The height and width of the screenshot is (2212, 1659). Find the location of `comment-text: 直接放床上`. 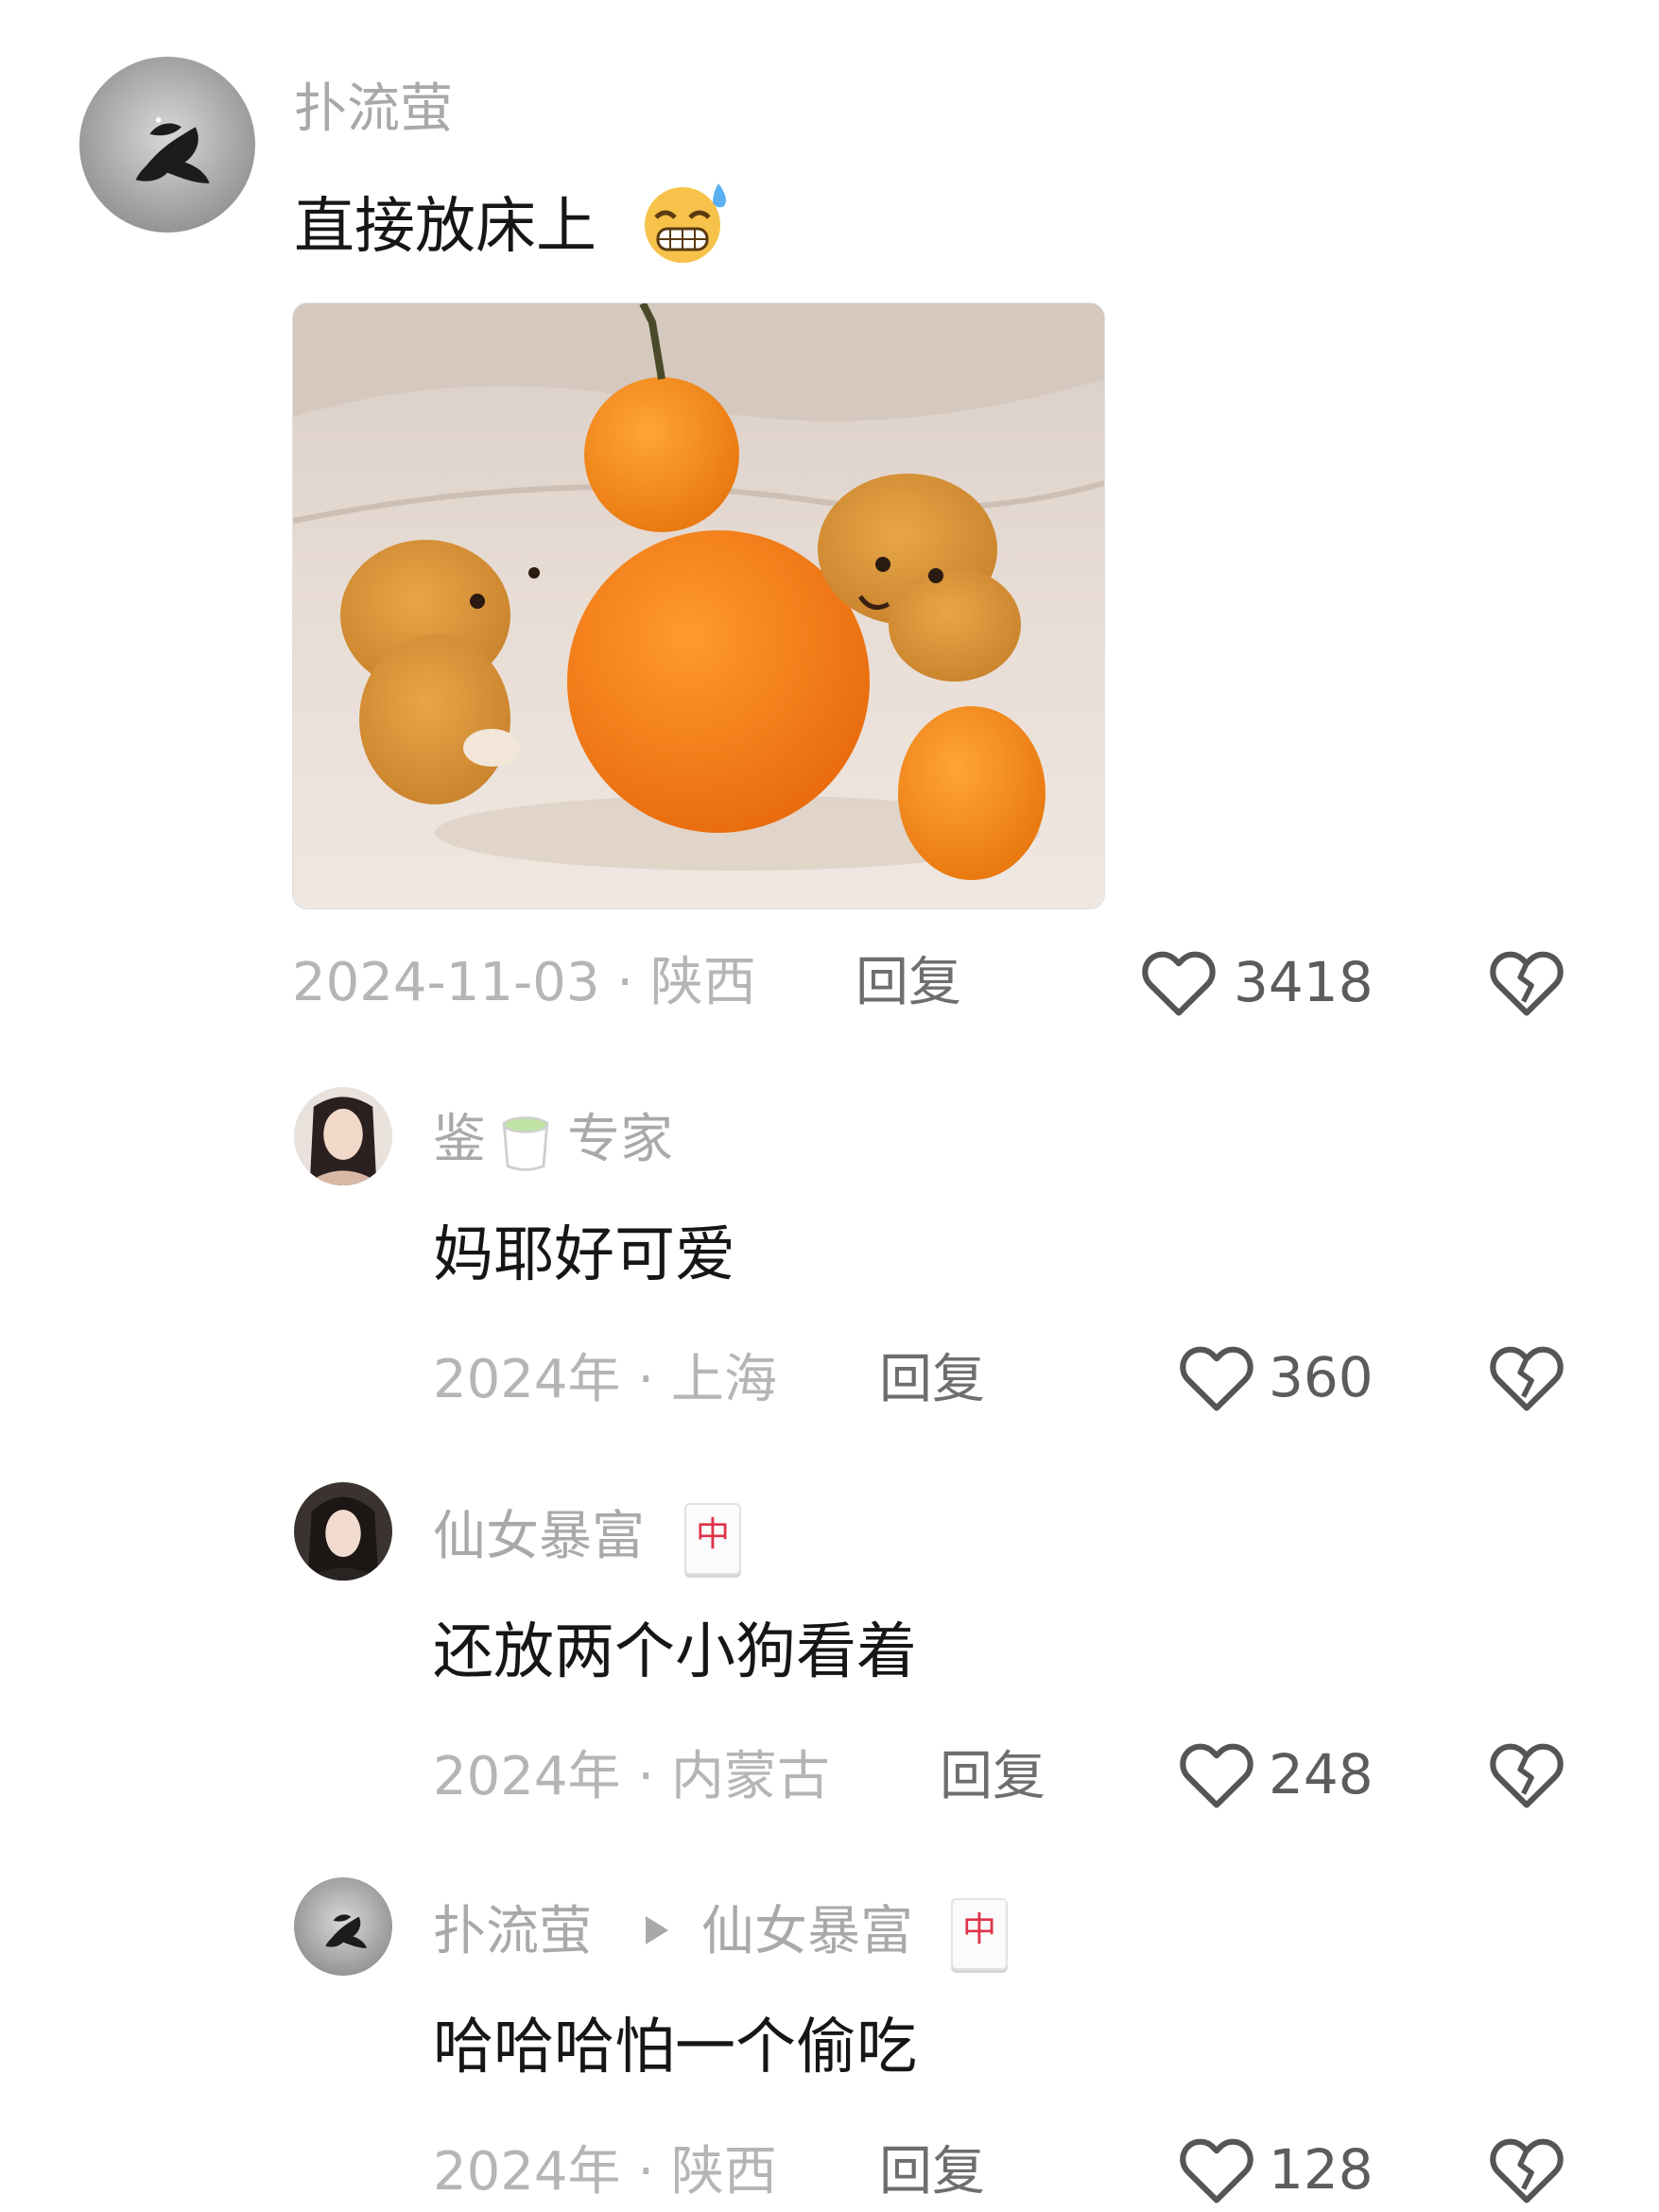

comment-text: 直接放床上 is located at coordinates (445, 227).